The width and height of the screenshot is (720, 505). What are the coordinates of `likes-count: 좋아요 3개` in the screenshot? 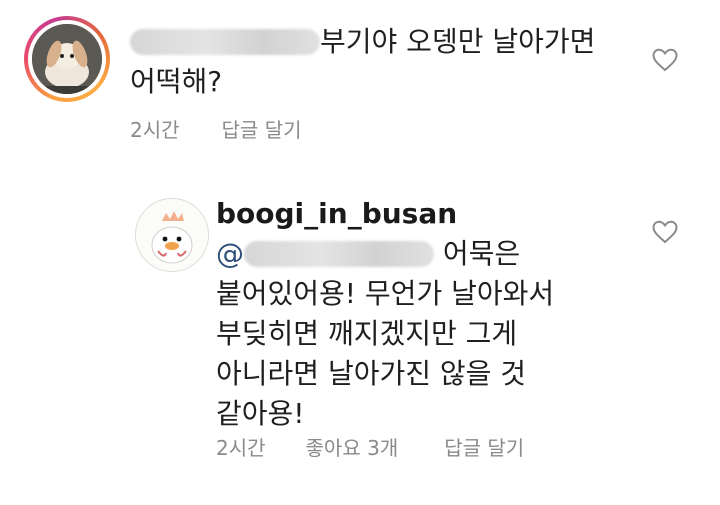 It's located at (352, 446).